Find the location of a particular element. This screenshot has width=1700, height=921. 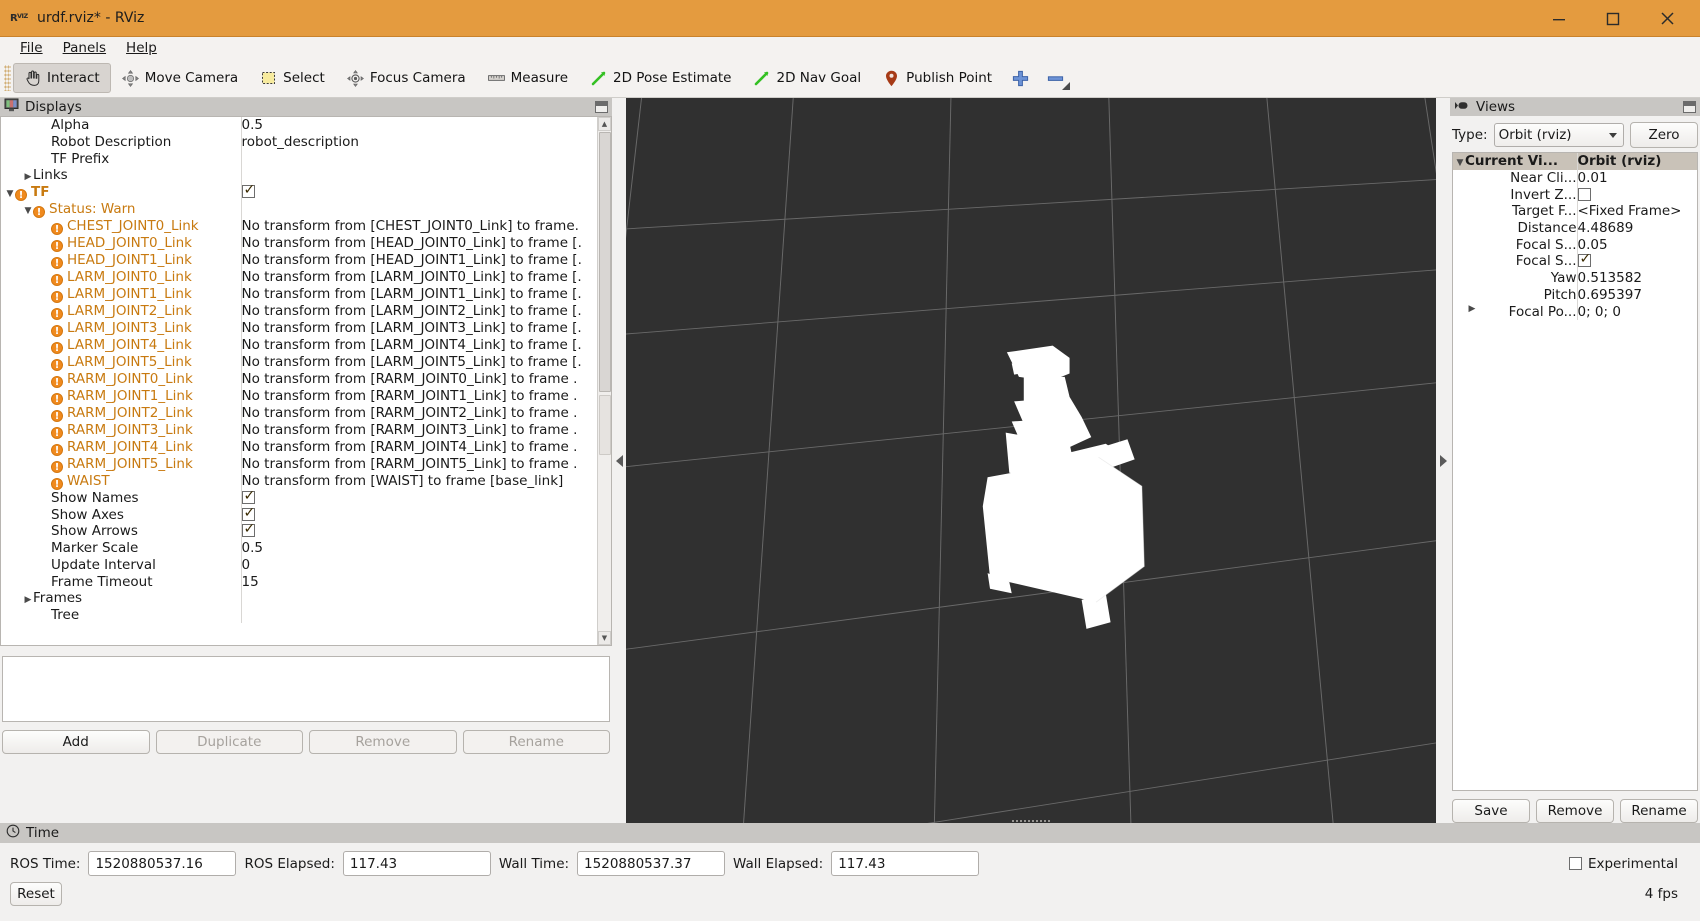

collapse-left-arrow-icon is located at coordinates (619, 460).